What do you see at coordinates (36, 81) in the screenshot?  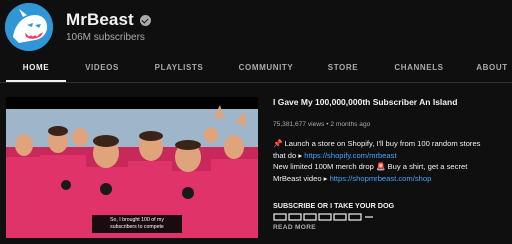 I see `active-tab-indicator` at bounding box center [36, 81].